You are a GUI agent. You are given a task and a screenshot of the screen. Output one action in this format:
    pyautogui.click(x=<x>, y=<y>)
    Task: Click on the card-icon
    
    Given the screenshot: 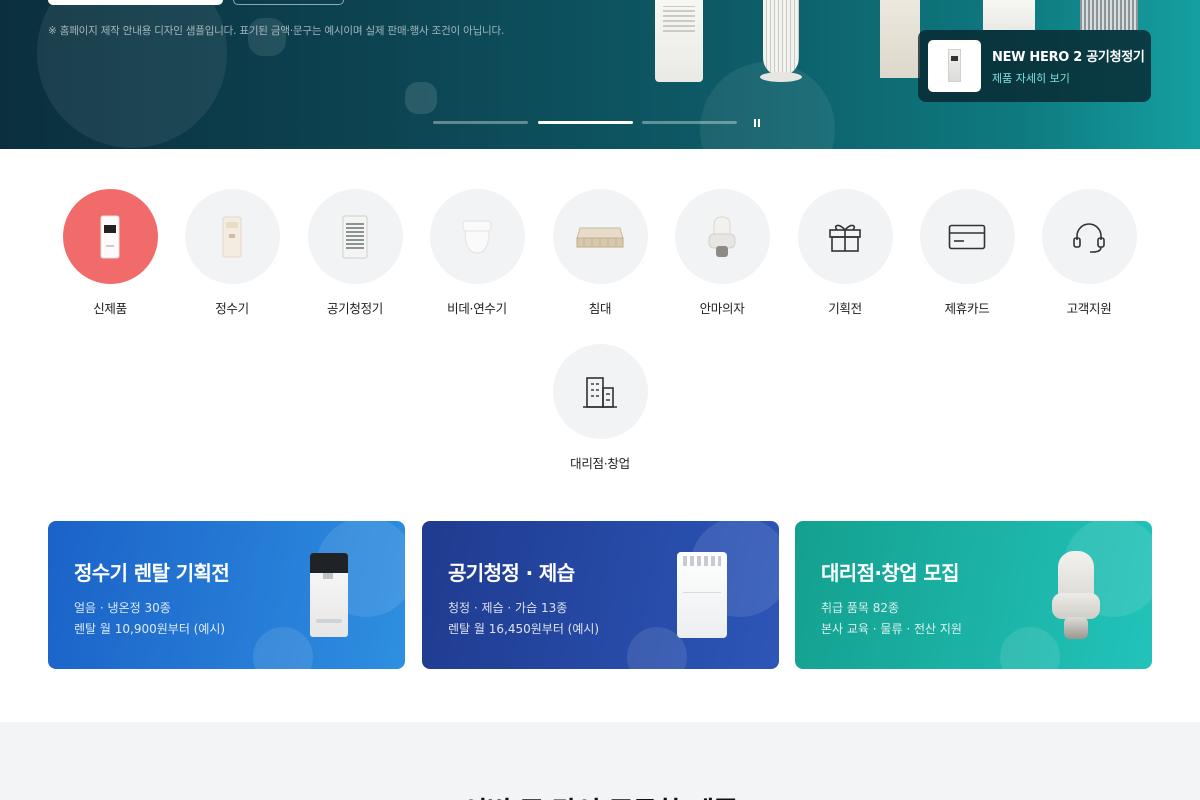 What is the action you would take?
    pyautogui.click(x=967, y=236)
    